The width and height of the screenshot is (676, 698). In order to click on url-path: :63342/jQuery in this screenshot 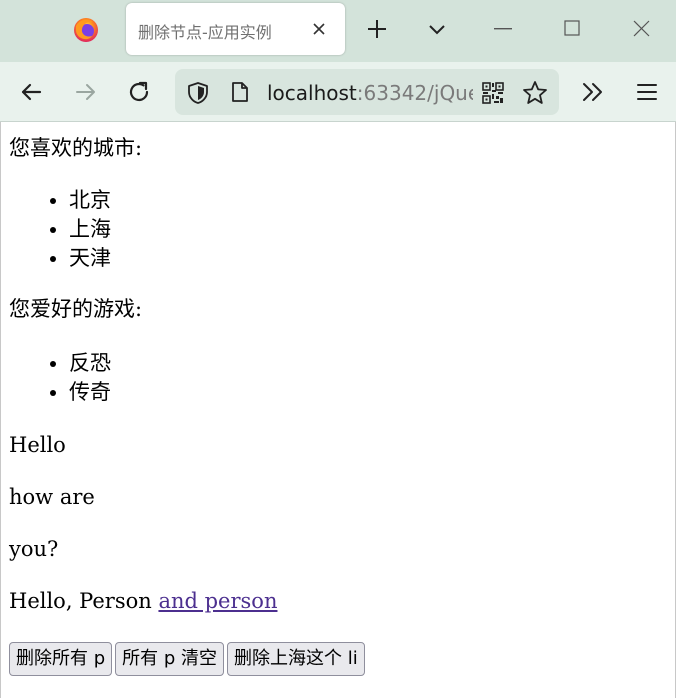, I will do `click(414, 93)`.